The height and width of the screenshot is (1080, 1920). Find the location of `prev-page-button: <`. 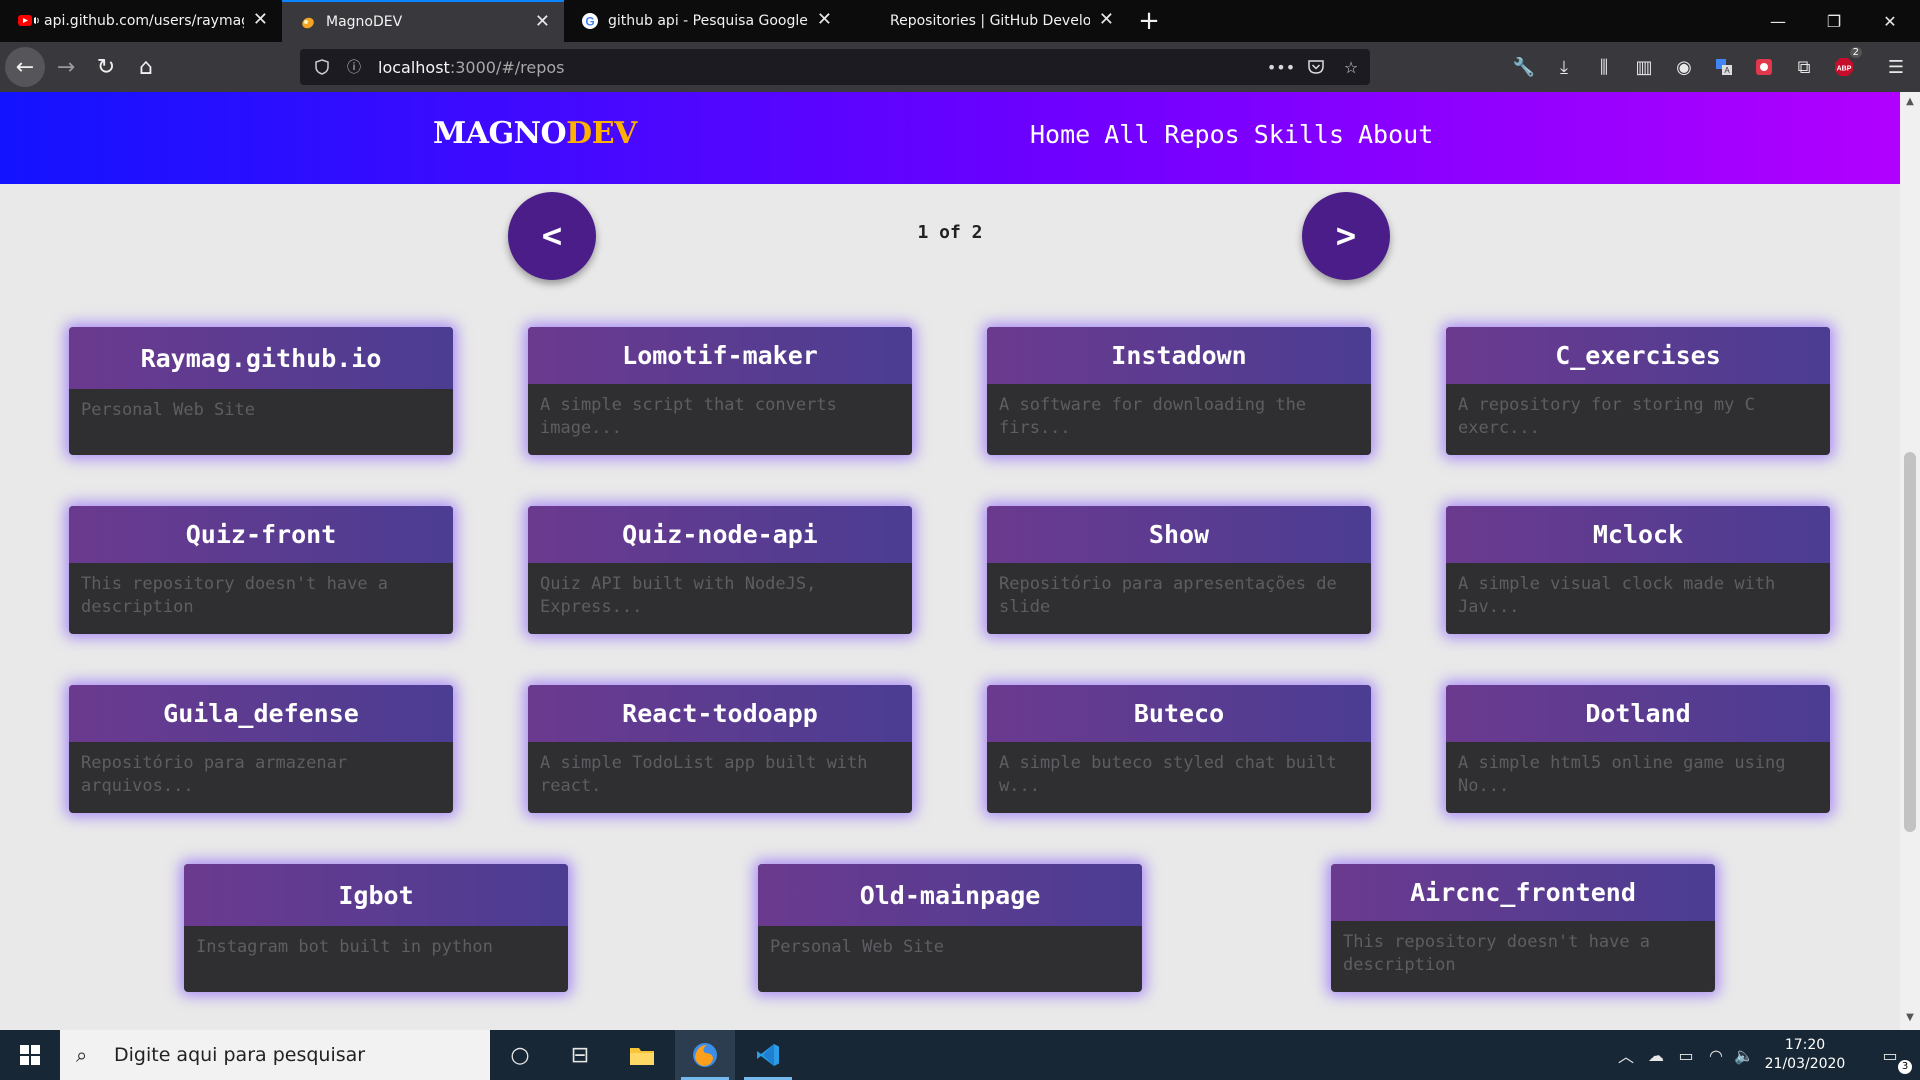

prev-page-button: < is located at coordinates (552, 236).